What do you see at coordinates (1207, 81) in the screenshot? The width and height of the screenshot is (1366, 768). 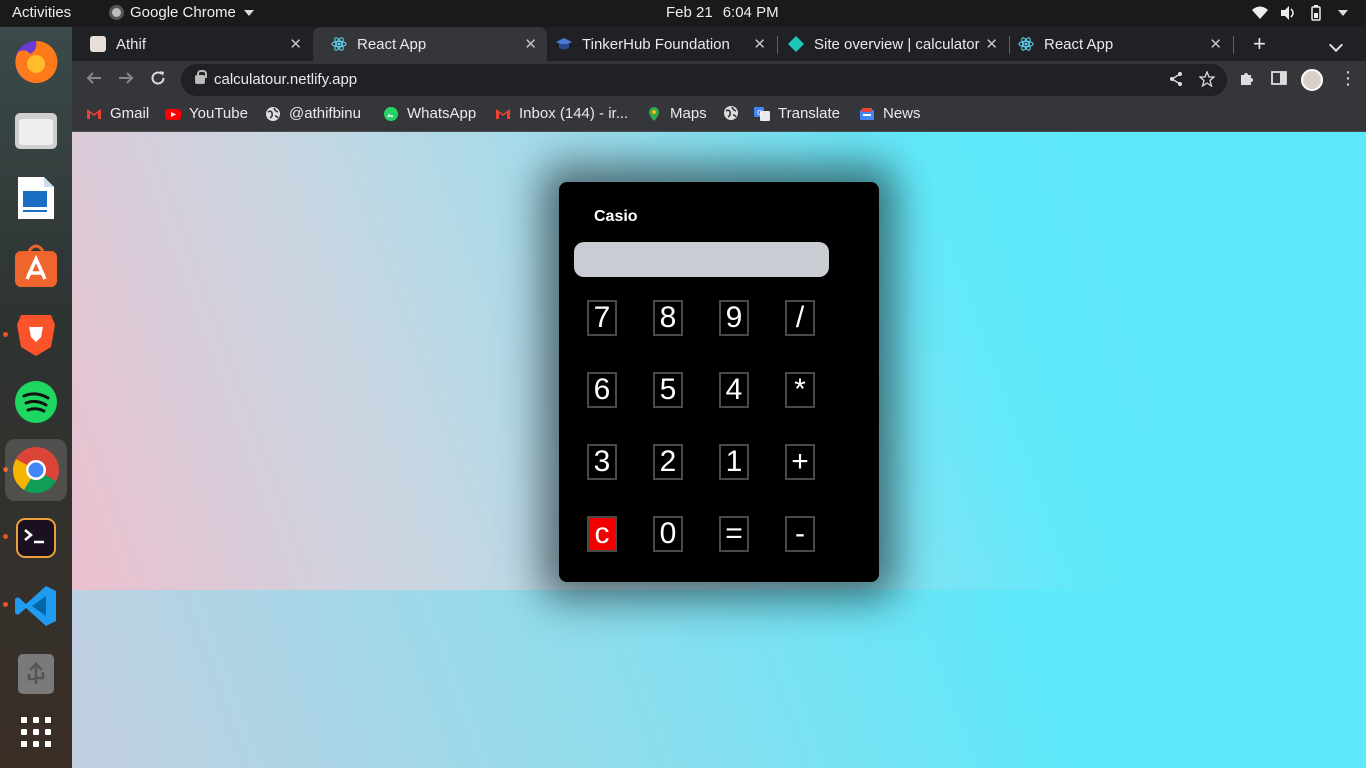 I see `bookmark-star-icon` at bounding box center [1207, 81].